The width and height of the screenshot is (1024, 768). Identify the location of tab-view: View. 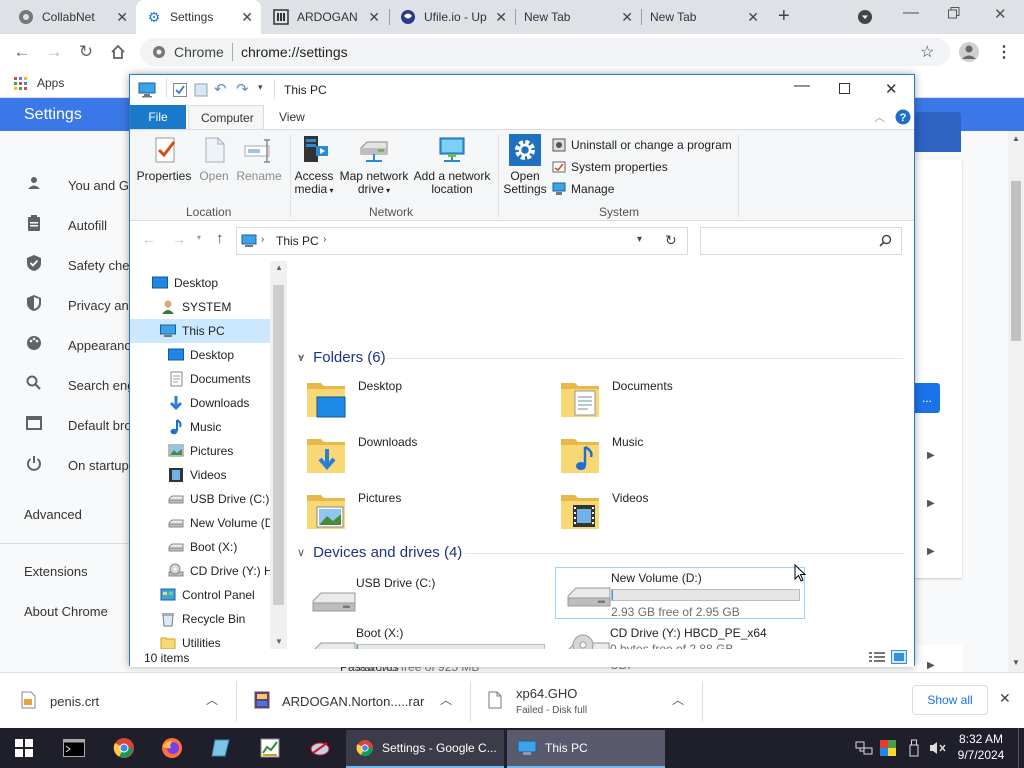
(292, 117).